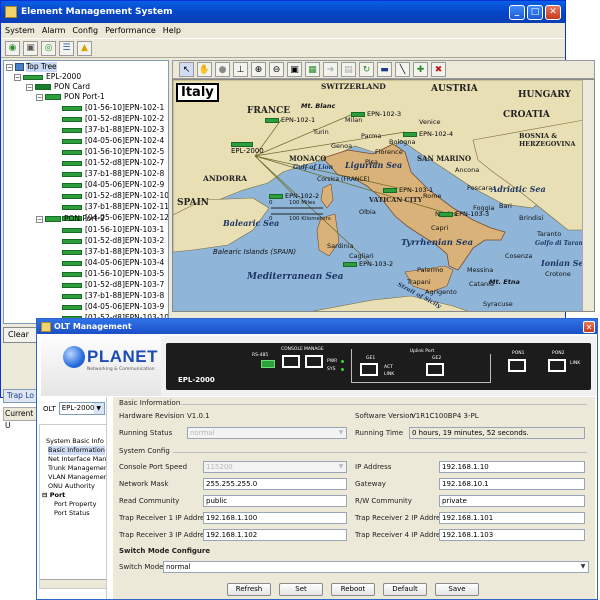 This screenshot has width=600, height=600. I want to click on tree-onu-item: [04-05-06]EPN-102-9, so click(113, 185).